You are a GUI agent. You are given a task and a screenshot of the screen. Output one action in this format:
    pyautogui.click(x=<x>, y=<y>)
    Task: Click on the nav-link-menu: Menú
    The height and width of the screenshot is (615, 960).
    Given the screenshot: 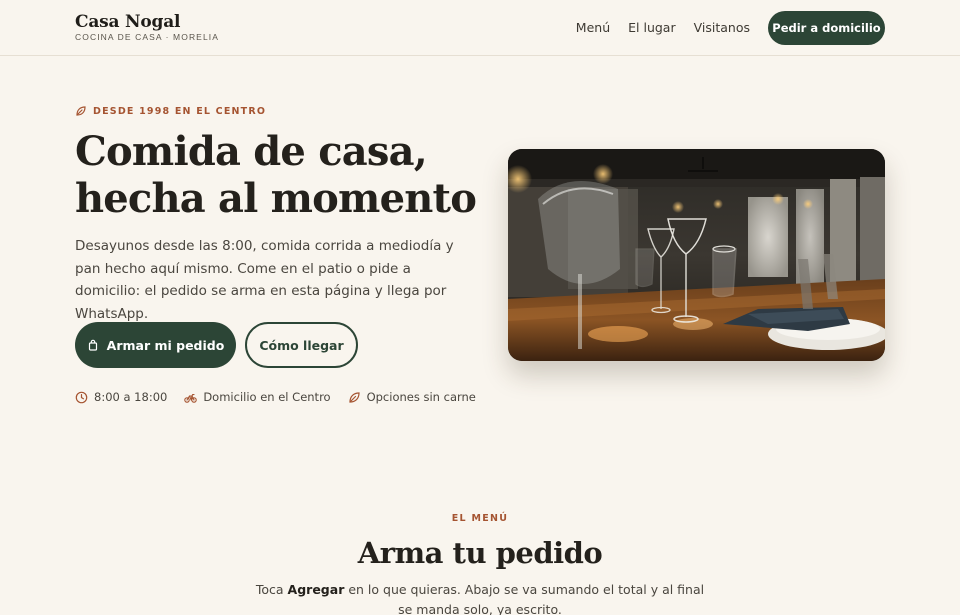 What is the action you would take?
    pyautogui.click(x=593, y=27)
    